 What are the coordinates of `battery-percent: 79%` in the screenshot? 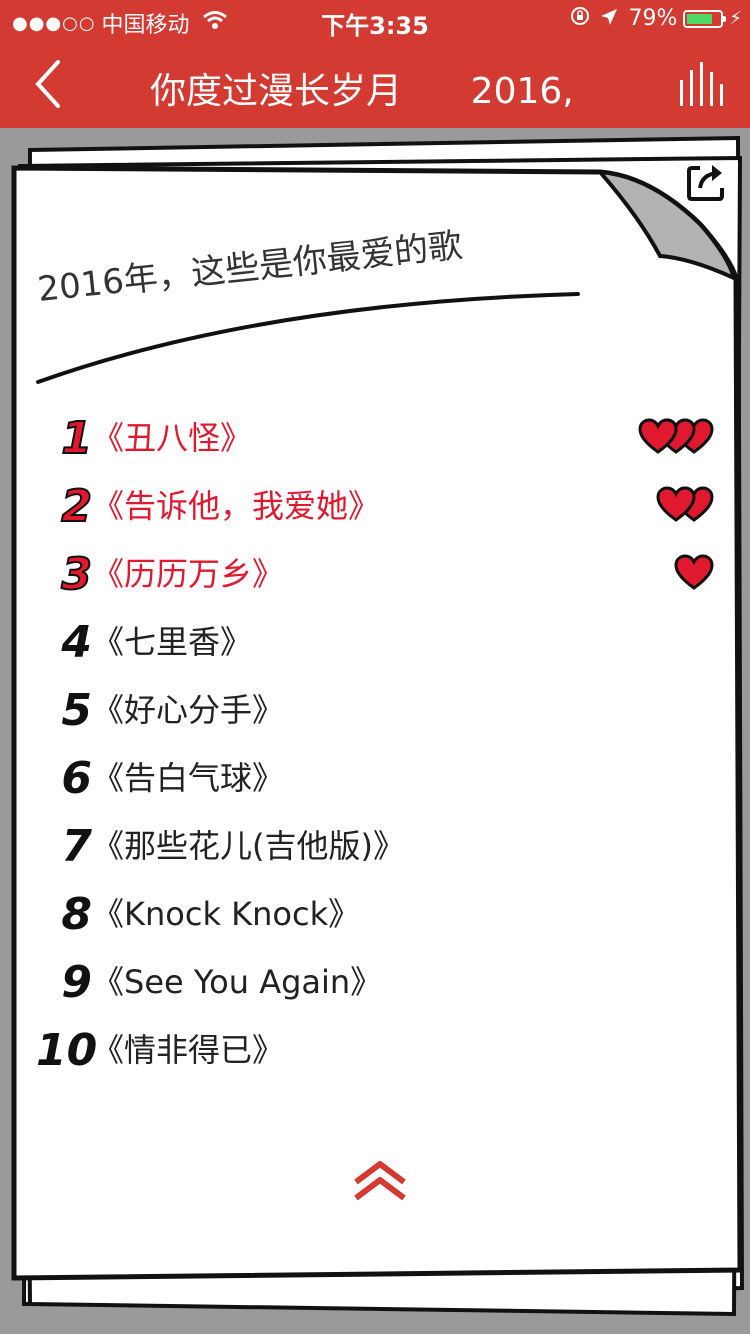 It's located at (653, 18).